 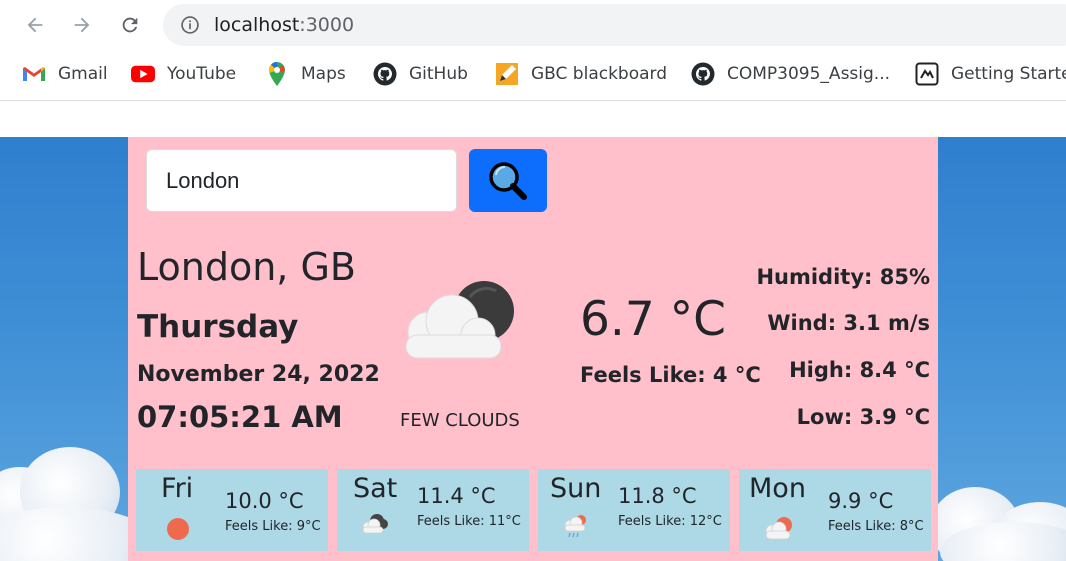 What do you see at coordinates (190, 25) in the screenshot?
I see `info-icon` at bounding box center [190, 25].